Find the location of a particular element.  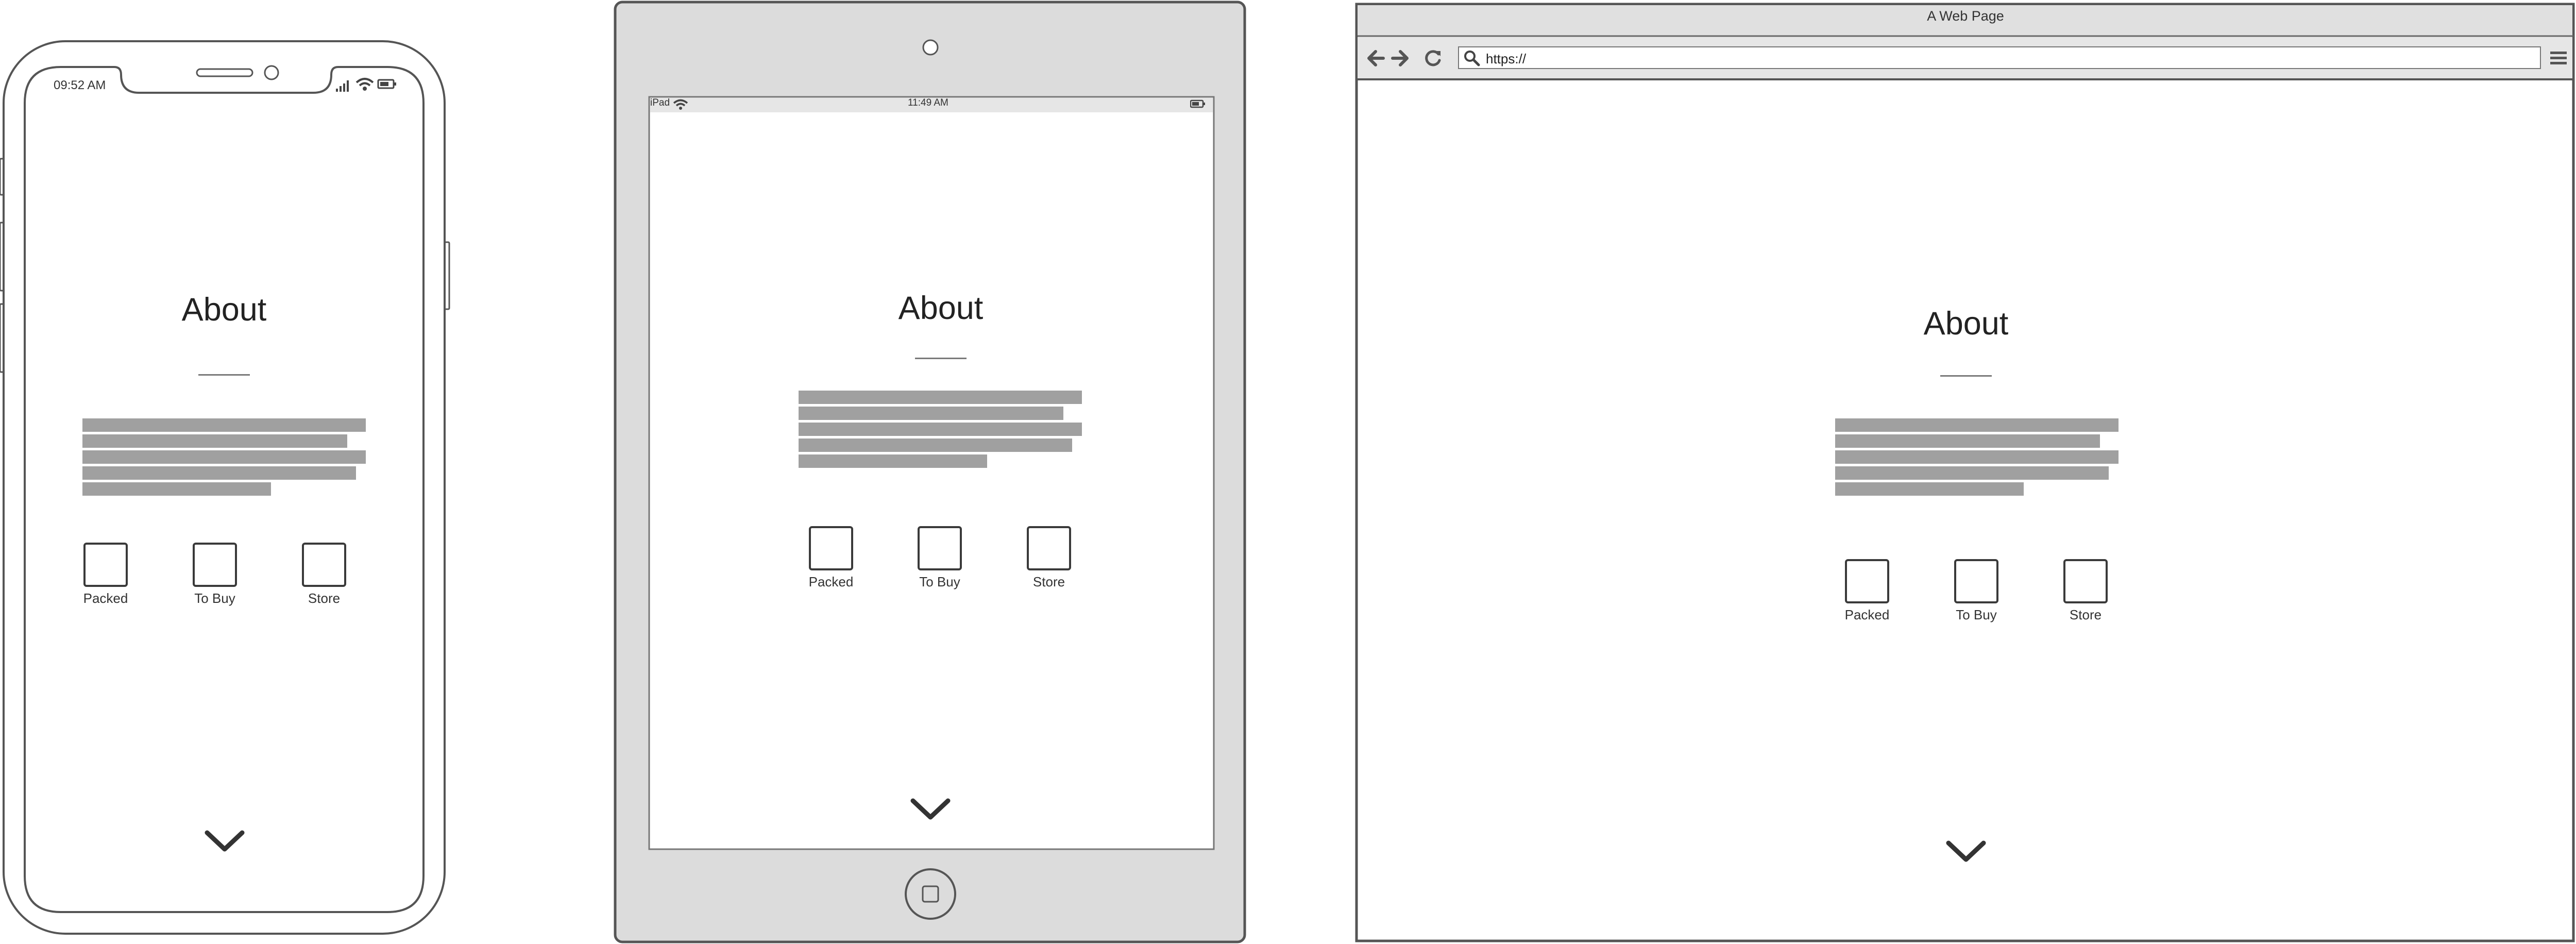

arrow-left-icon is located at coordinates (1375, 58).